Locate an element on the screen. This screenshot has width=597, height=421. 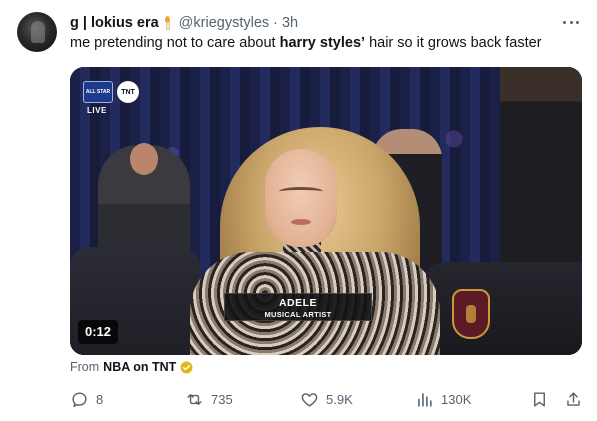
like-button: 5.9K is located at coordinates (326, 399).